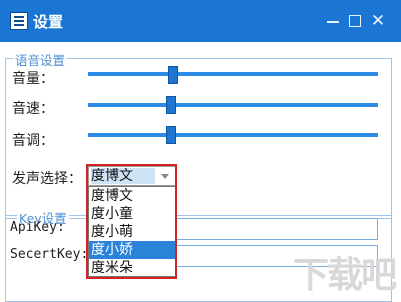 This screenshot has width=401, height=302. What do you see at coordinates (173, 75) in the screenshot?
I see `volume-slider-thumb` at bounding box center [173, 75].